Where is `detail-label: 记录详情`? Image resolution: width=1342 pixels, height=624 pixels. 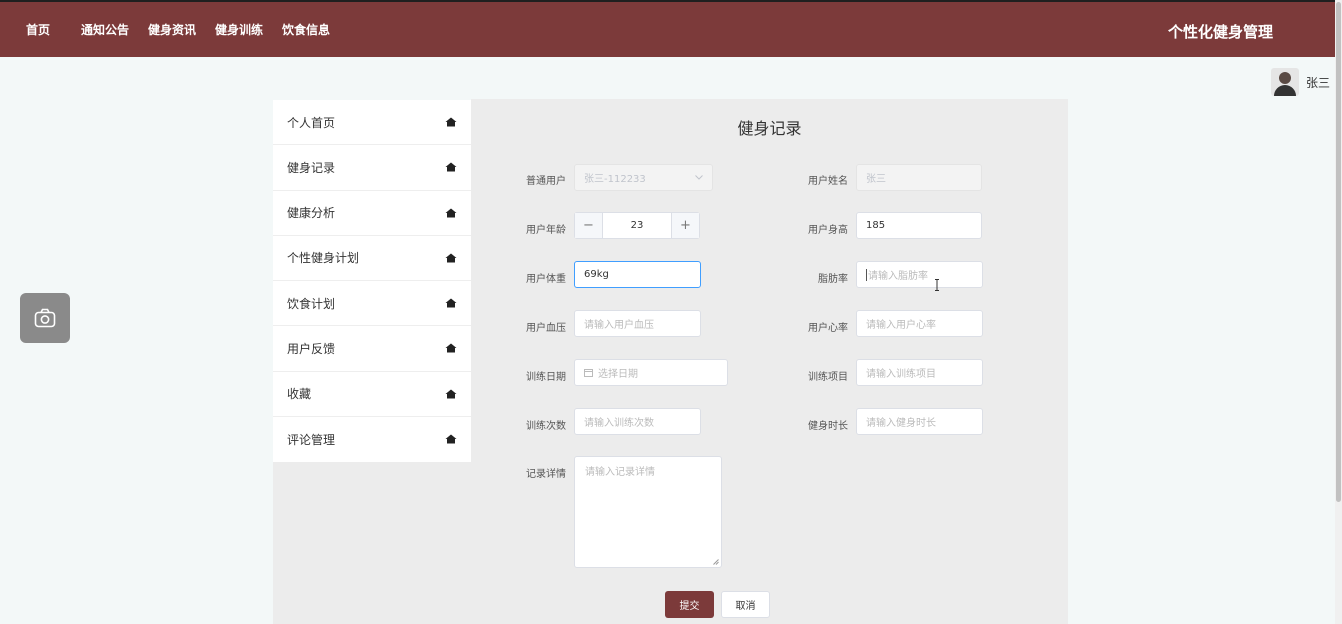
detail-label: 记录详情 is located at coordinates (546, 474).